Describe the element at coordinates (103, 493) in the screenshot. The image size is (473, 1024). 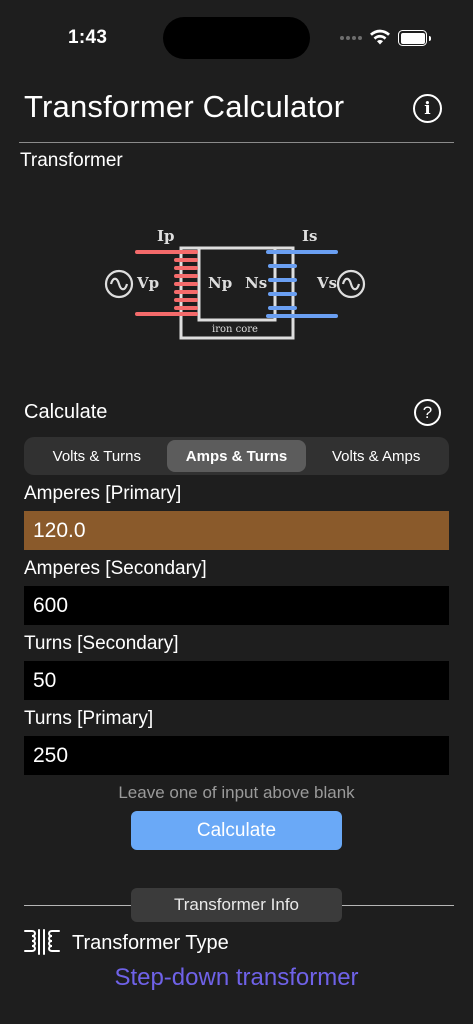
I see `amperes-primary-label: Amperes [Primary]` at that location.